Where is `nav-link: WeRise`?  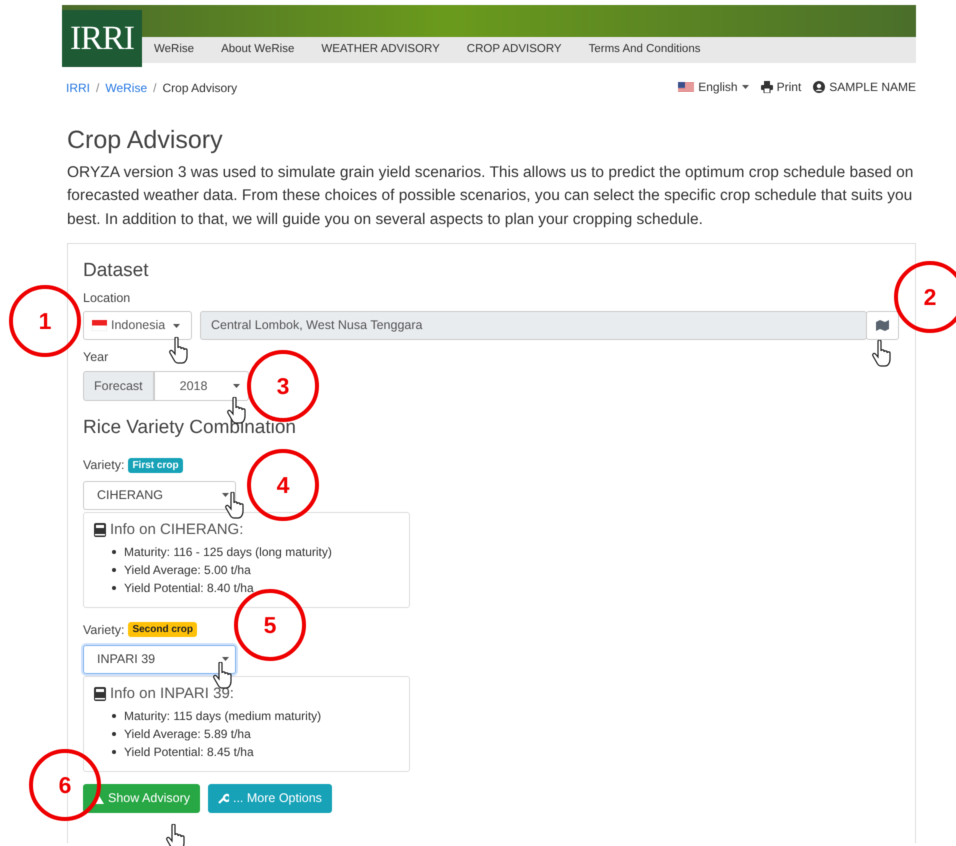
nav-link: WeRise is located at coordinates (174, 50).